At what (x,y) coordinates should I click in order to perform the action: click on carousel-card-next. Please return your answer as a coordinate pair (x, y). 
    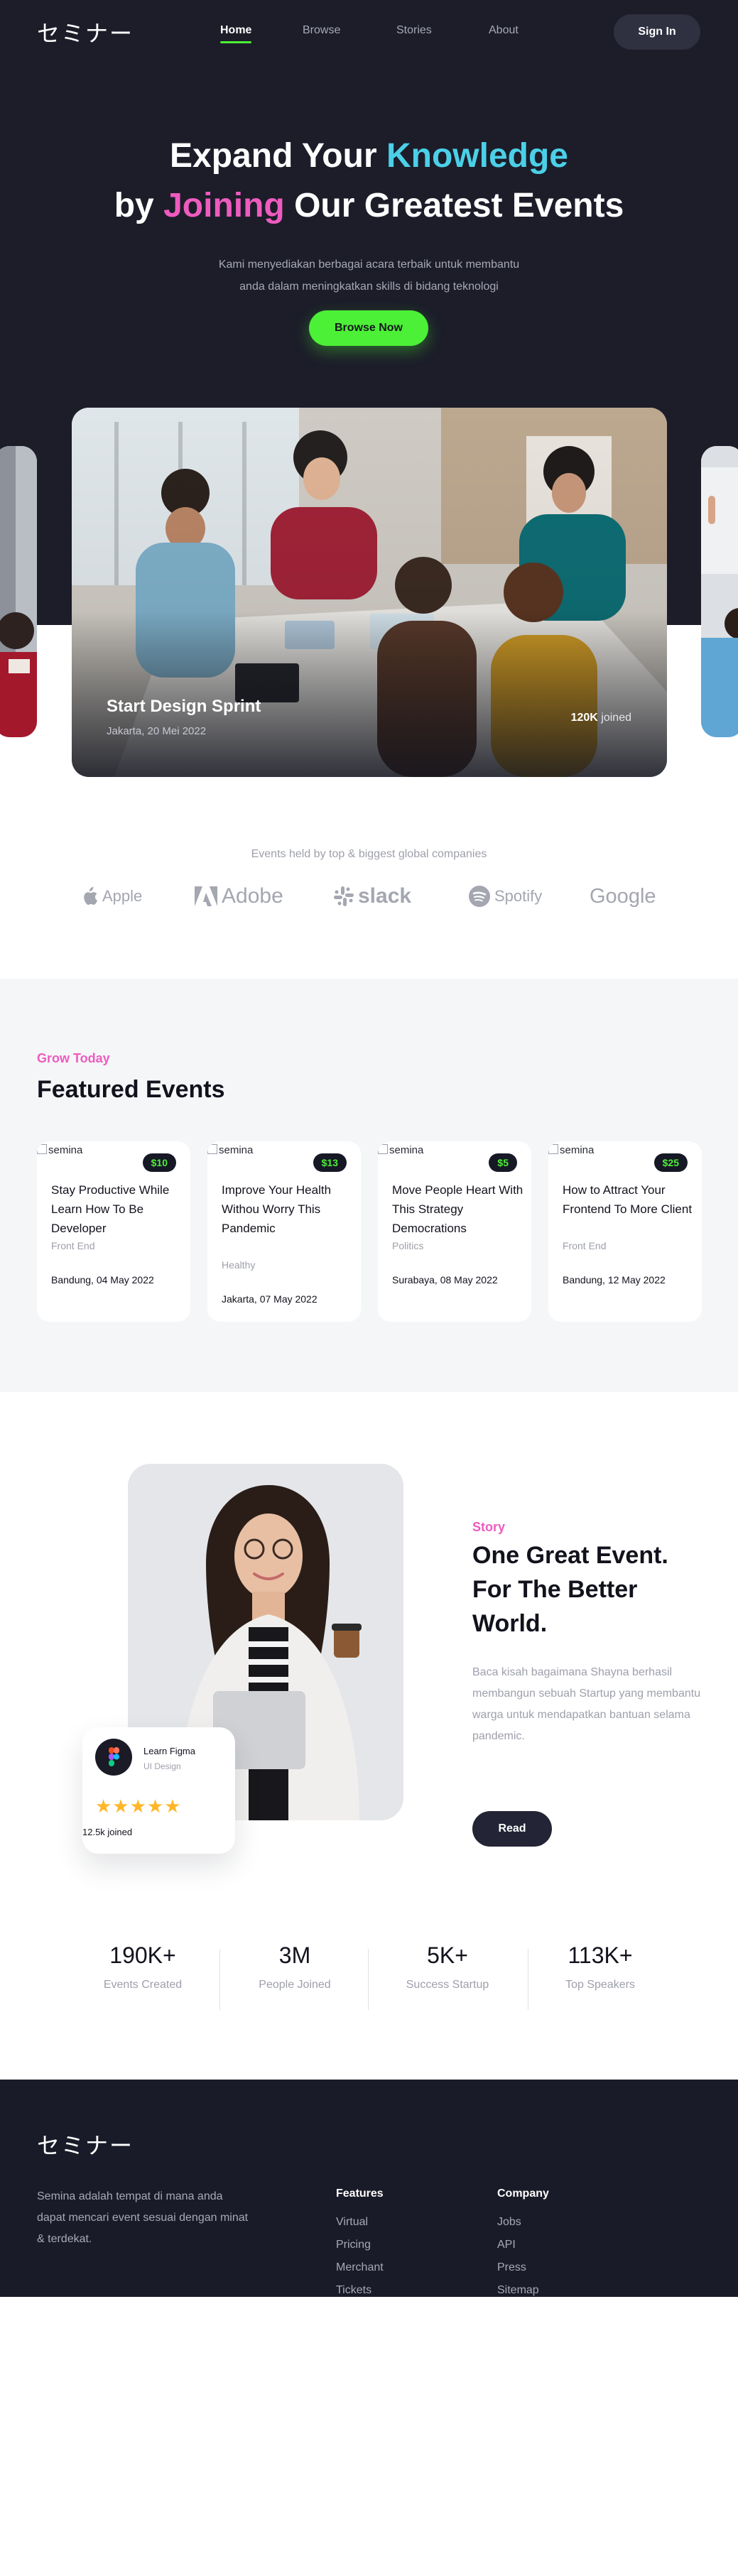
    Looking at the image, I should click on (719, 591).